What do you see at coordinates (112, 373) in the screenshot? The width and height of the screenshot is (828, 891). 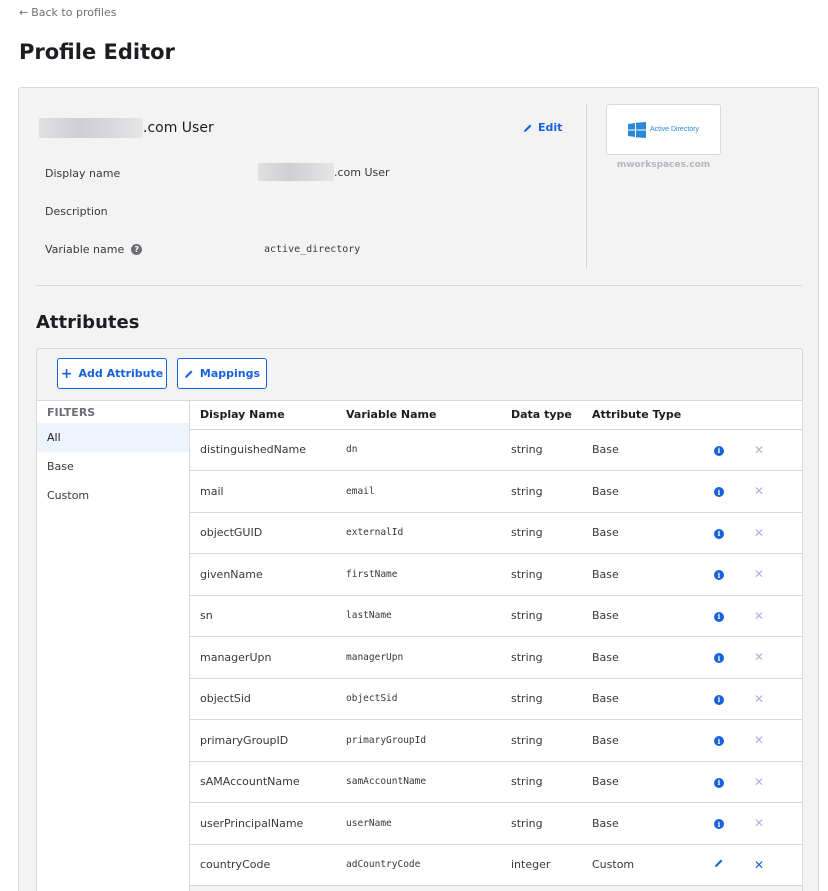 I see `add-attribute-button: + Add Attribute` at bounding box center [112, 373].